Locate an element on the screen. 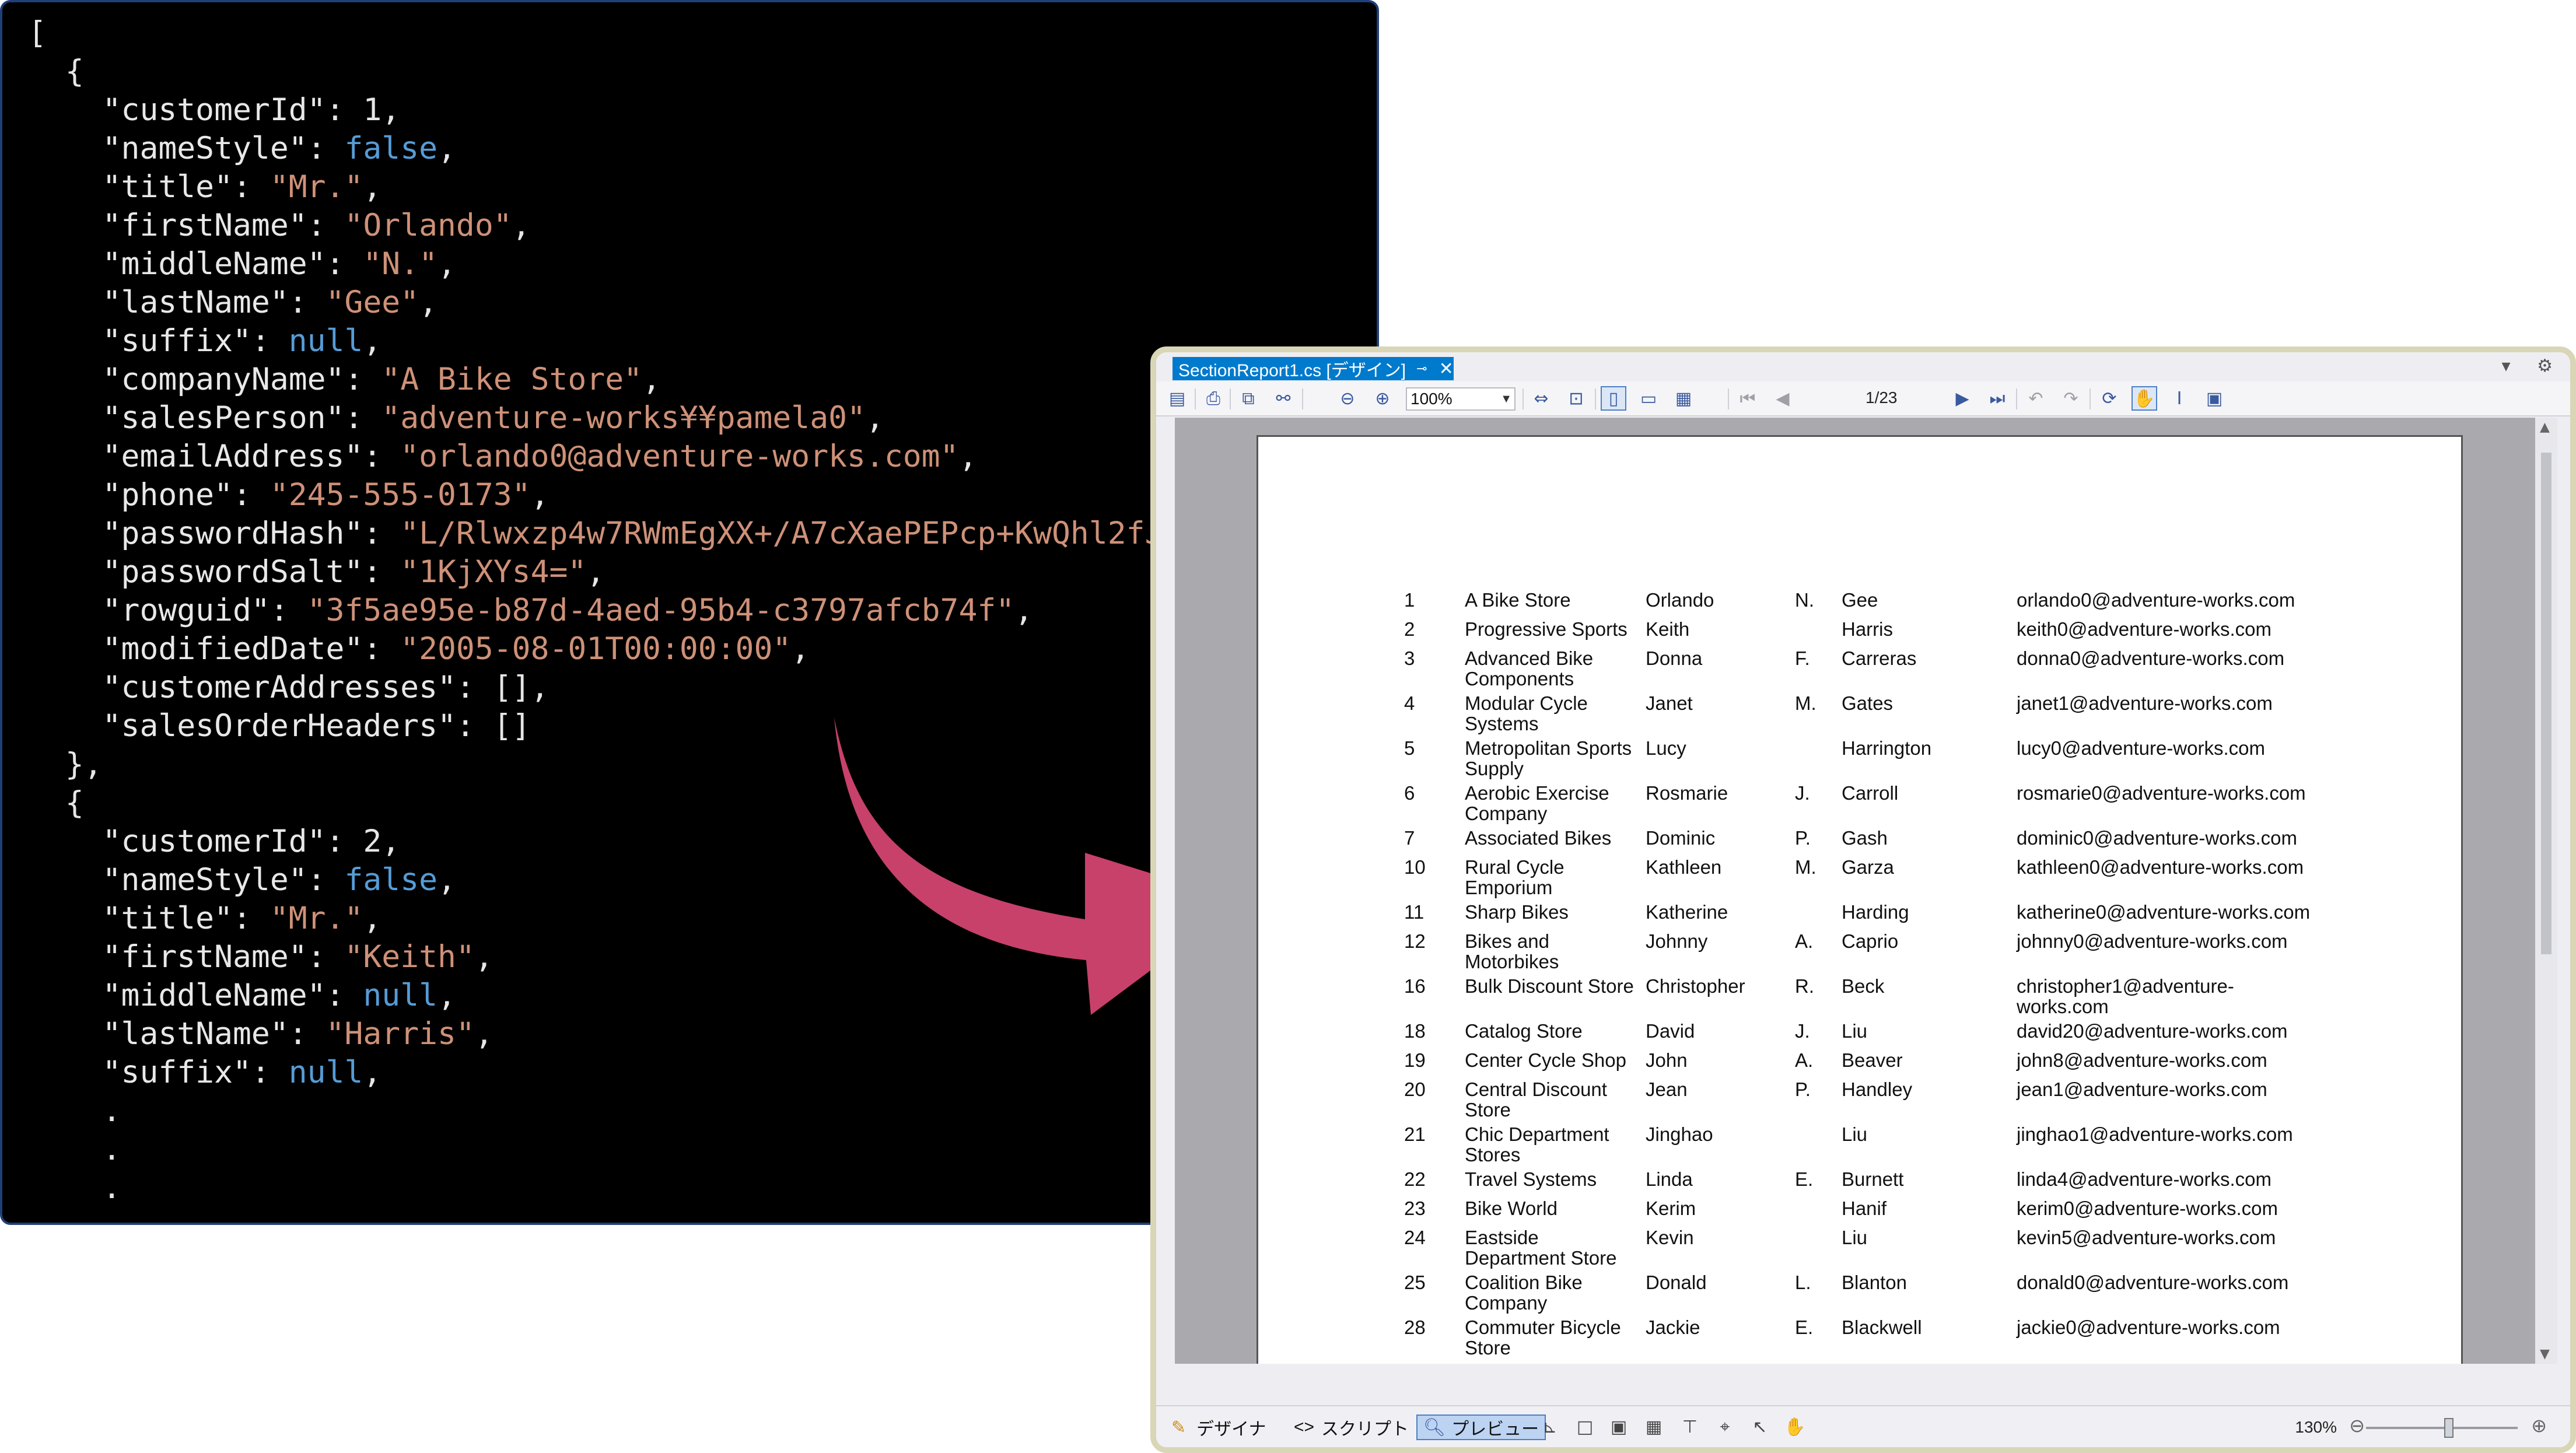 This screenshot has width=2576, height=1453. email-cell: jinghao1@adventure-works.com is located at coordinates (2155, 1134).